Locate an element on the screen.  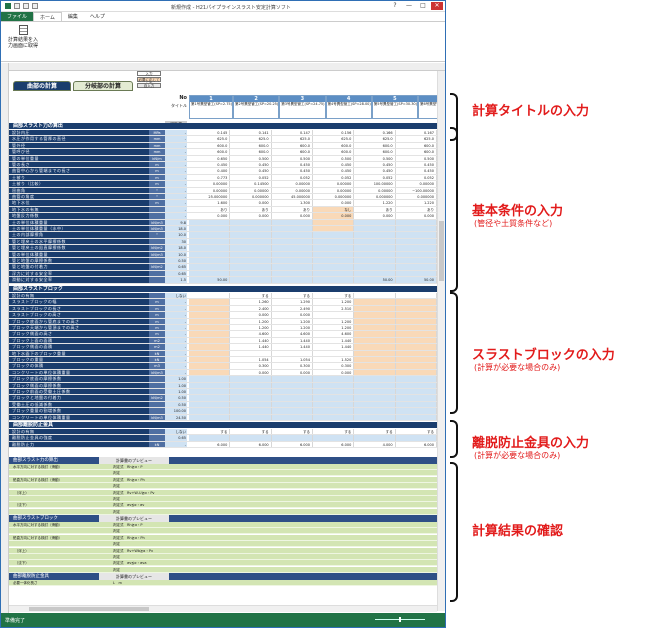
input-cell: なし is located at coordinates (333, 209).